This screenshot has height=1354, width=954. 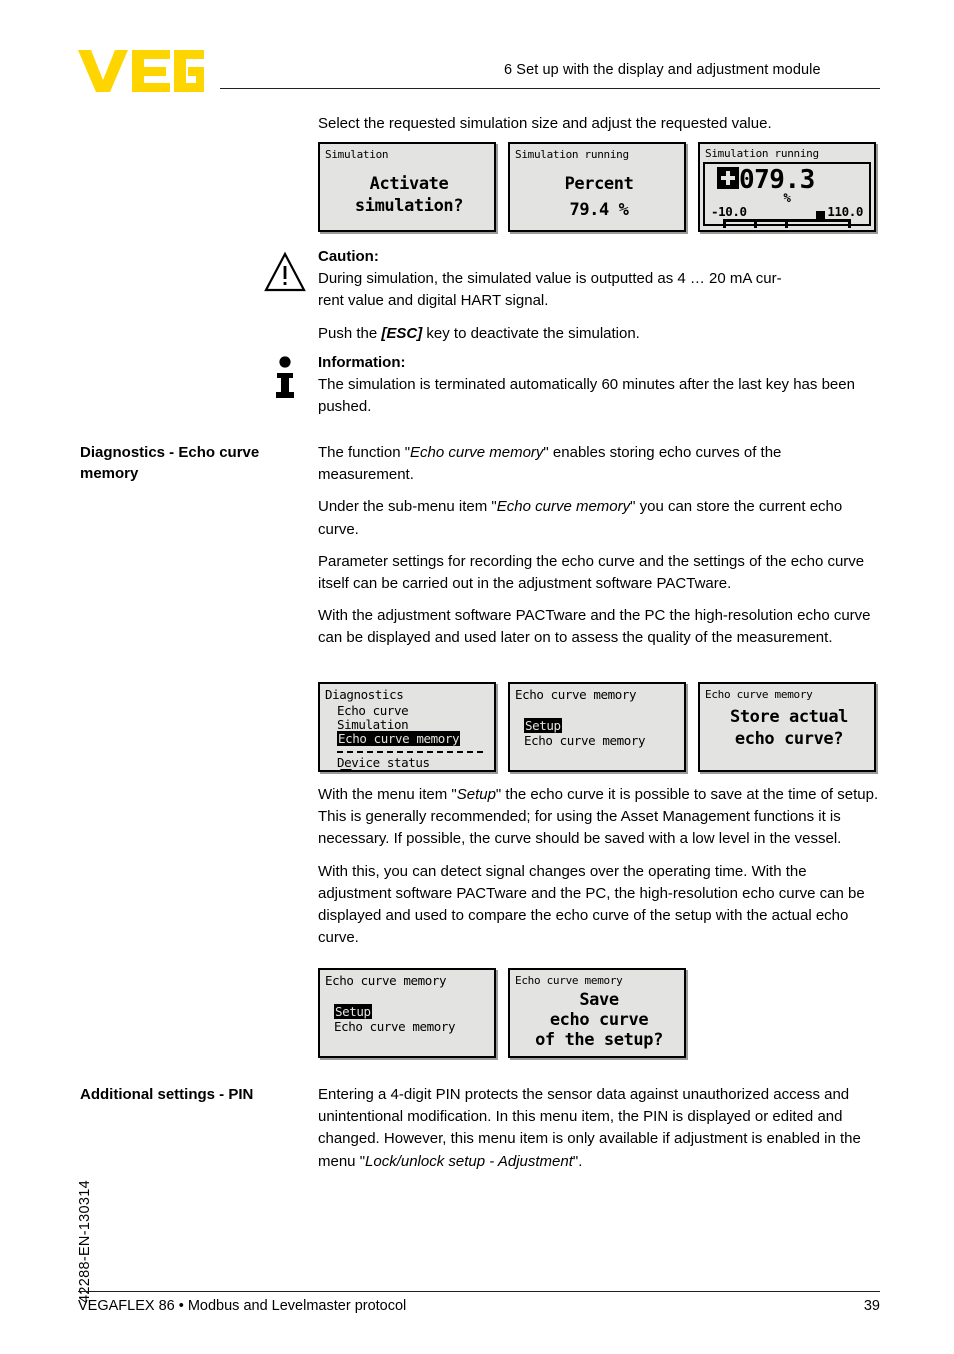 I want to click on lcd-line-2: echo curve, so click(x=599, y=1020).